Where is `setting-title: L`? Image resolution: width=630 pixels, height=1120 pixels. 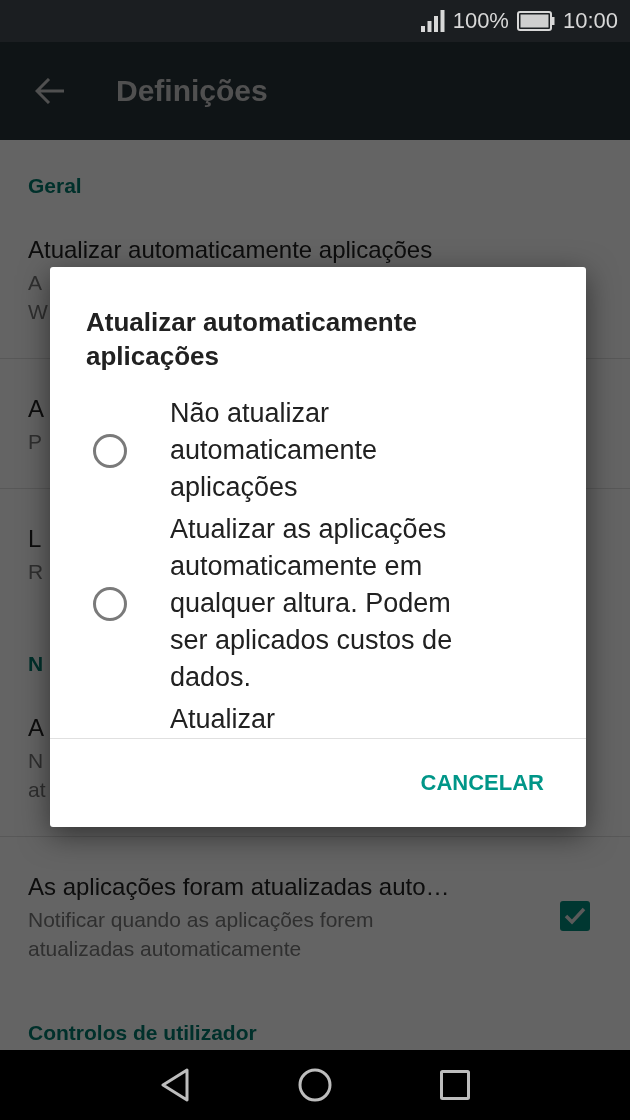
setting-title: L is located at coordinates (35, 539).